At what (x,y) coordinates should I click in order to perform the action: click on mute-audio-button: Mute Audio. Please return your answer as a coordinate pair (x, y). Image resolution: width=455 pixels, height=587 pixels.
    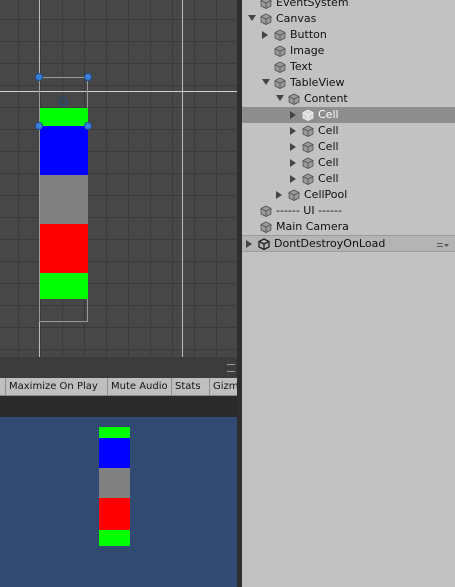
    Looking at the image, I should click on (139, 386).